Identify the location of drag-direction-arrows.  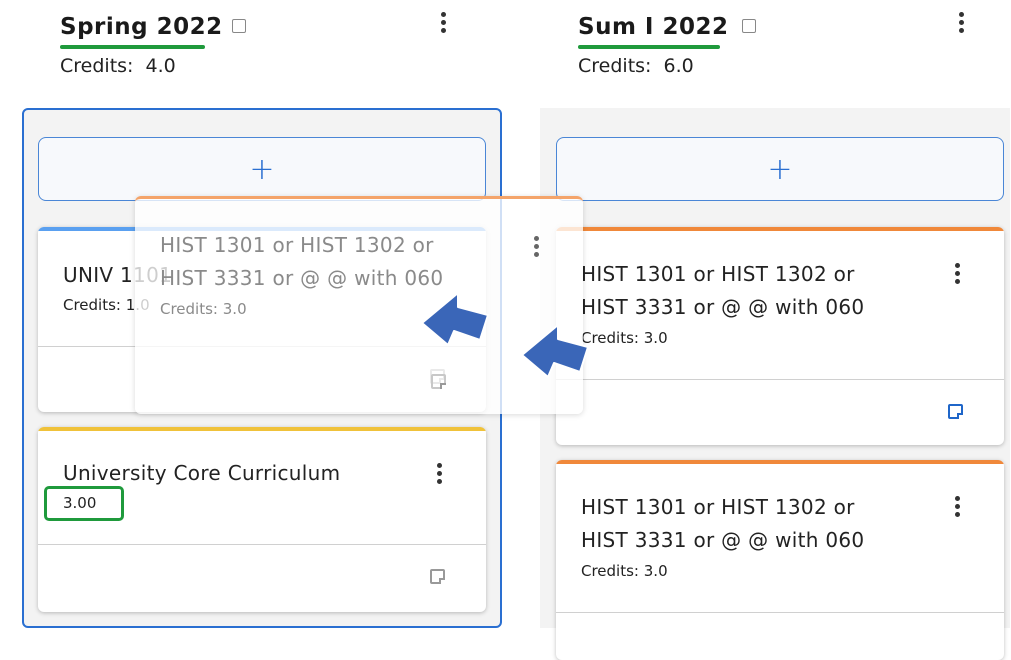
(505, 335).